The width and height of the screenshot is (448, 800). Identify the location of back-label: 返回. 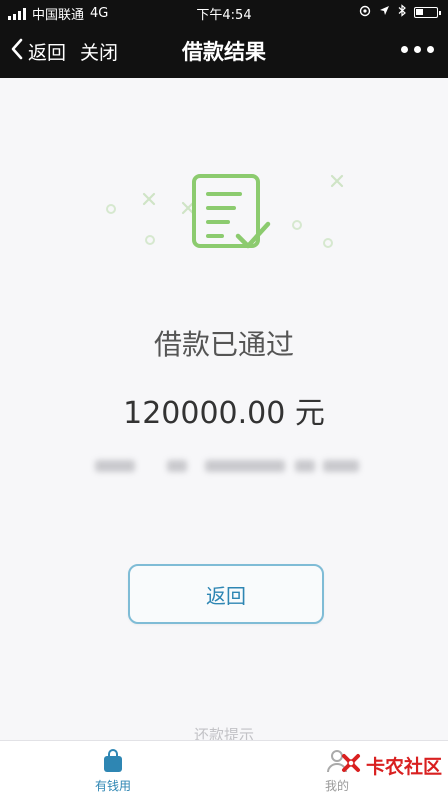
(47, 53).